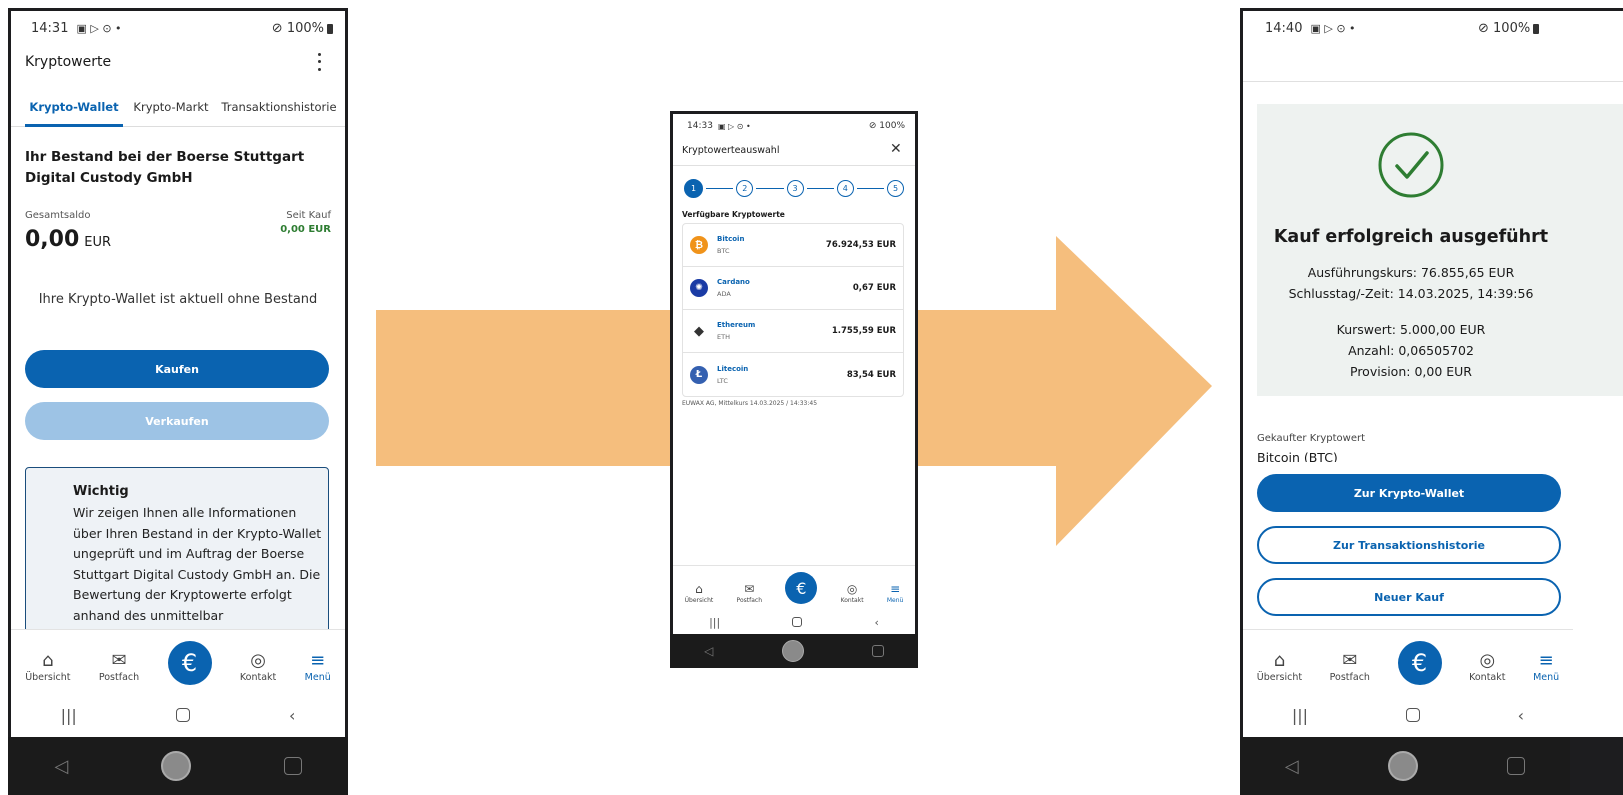  I want to click on to-history-button: Zur Transaktionshistorie, so click(1409, 545).